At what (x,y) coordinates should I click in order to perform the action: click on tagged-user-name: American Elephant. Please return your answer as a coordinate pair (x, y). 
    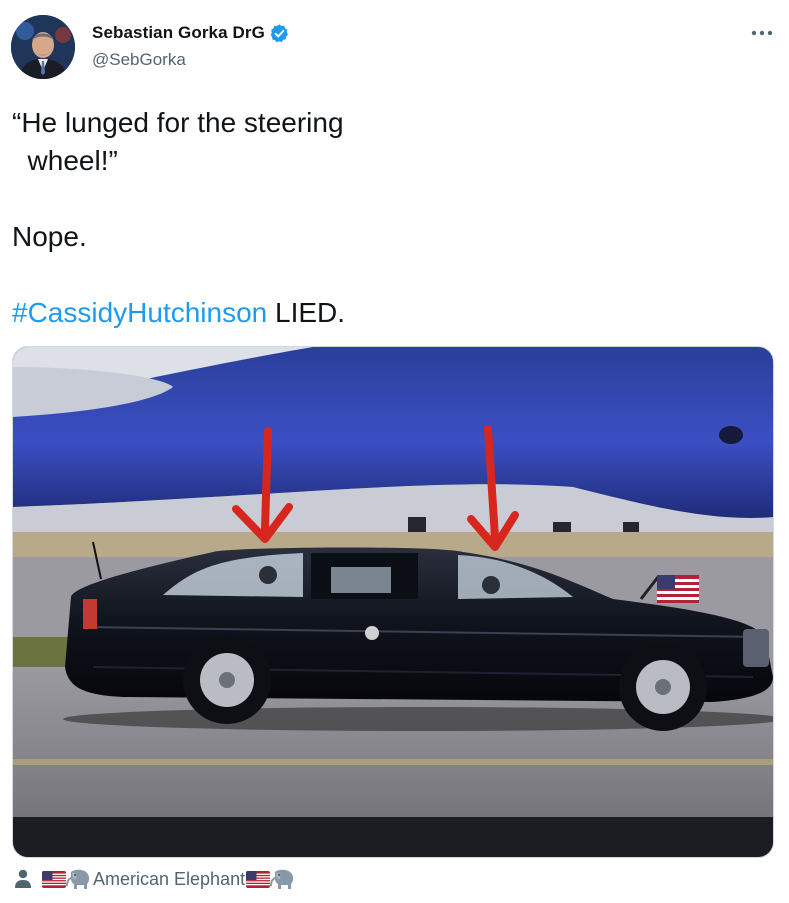
    Looking at the image, I should click on (169, 879).